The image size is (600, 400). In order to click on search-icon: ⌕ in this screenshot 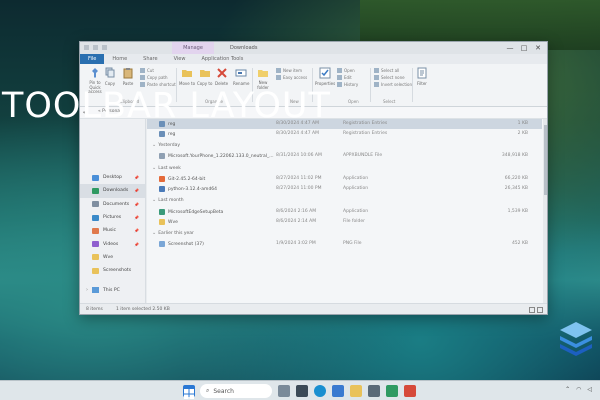, I will do `click(208, 390)`.